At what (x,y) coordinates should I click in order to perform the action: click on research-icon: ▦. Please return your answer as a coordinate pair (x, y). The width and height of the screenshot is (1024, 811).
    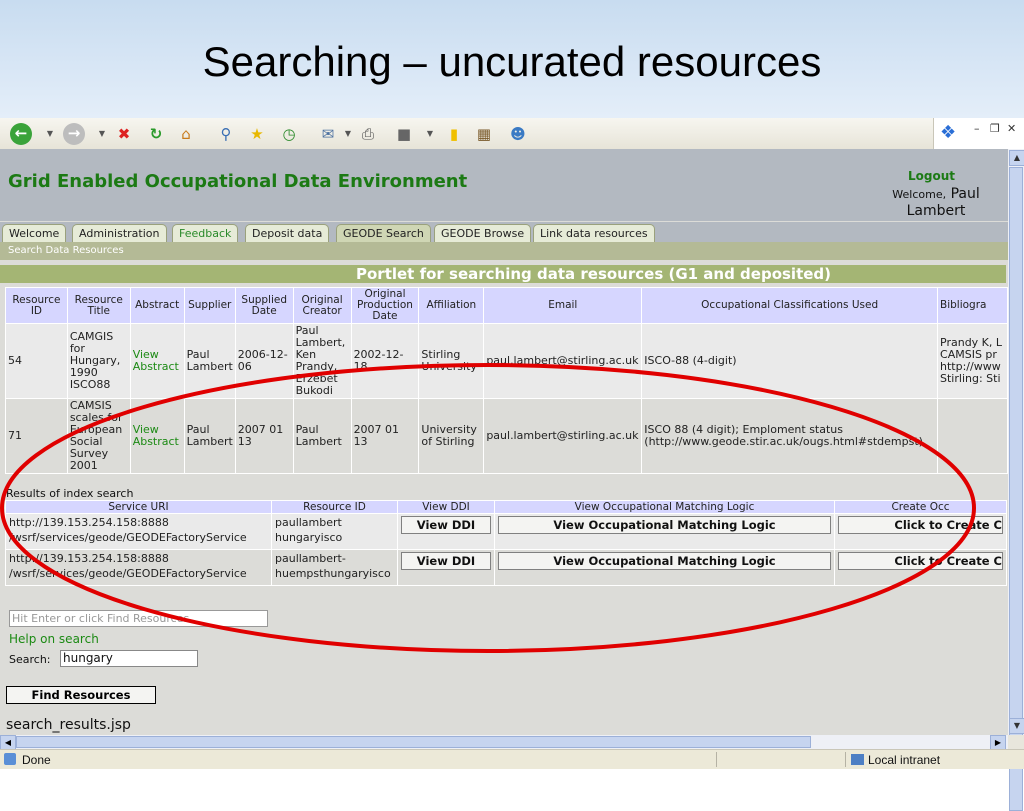
    Looking at the image, I should click on (484, 134).